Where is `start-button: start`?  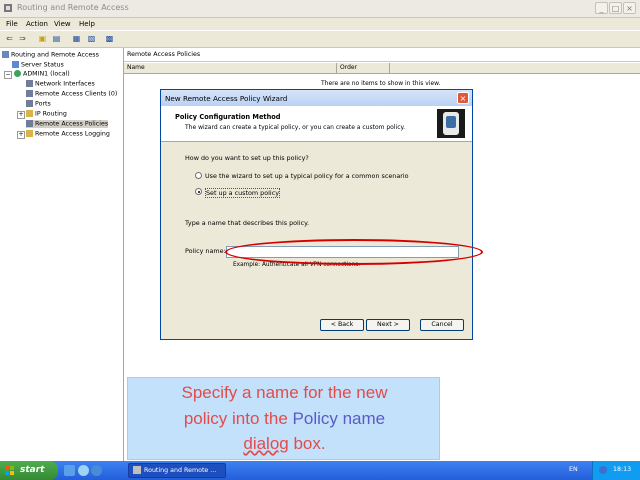 start-button: start is located at coordinates (29, 470).